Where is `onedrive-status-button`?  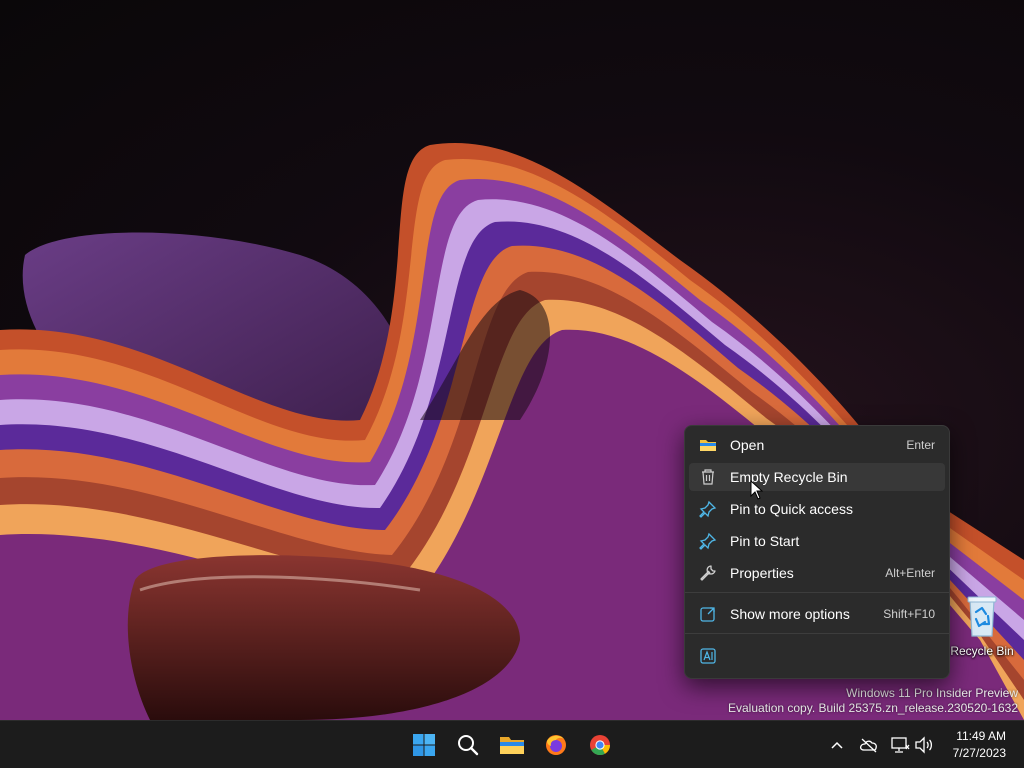 onedrive-status-button is located at coordinates (869, 745).